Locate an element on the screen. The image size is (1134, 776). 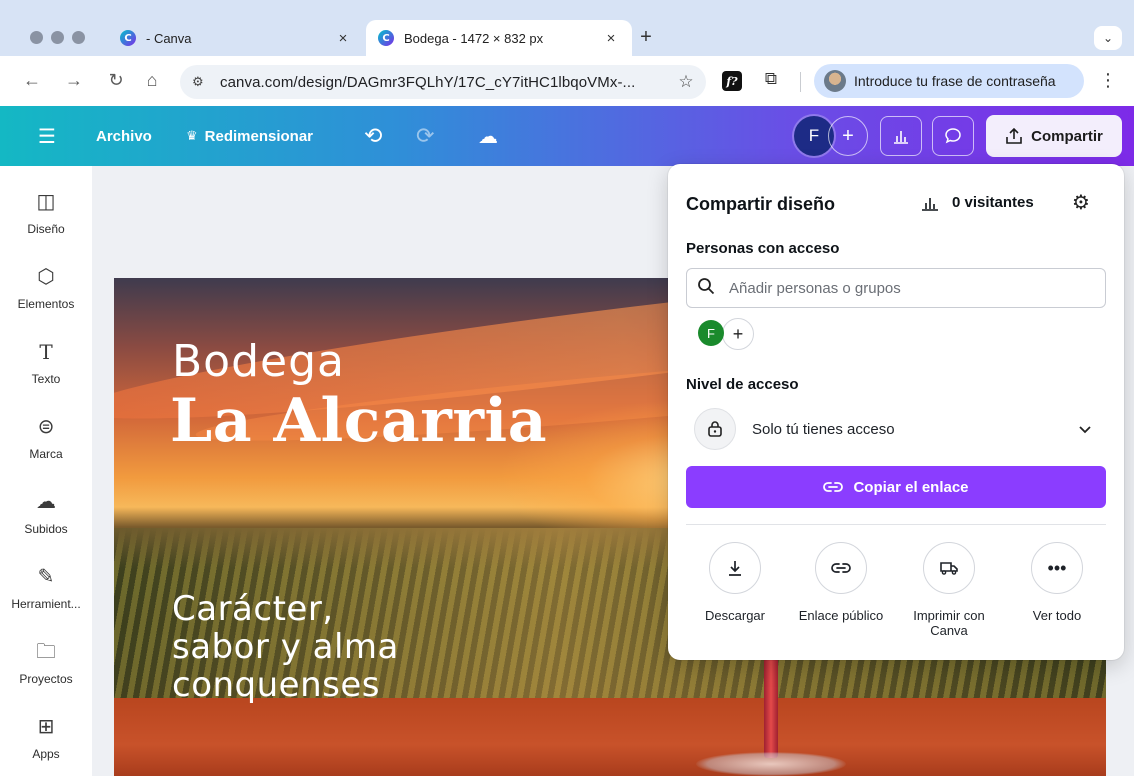
sidebar-item-projects: 🗀 Proyectos is located at coordinates (46, 662).